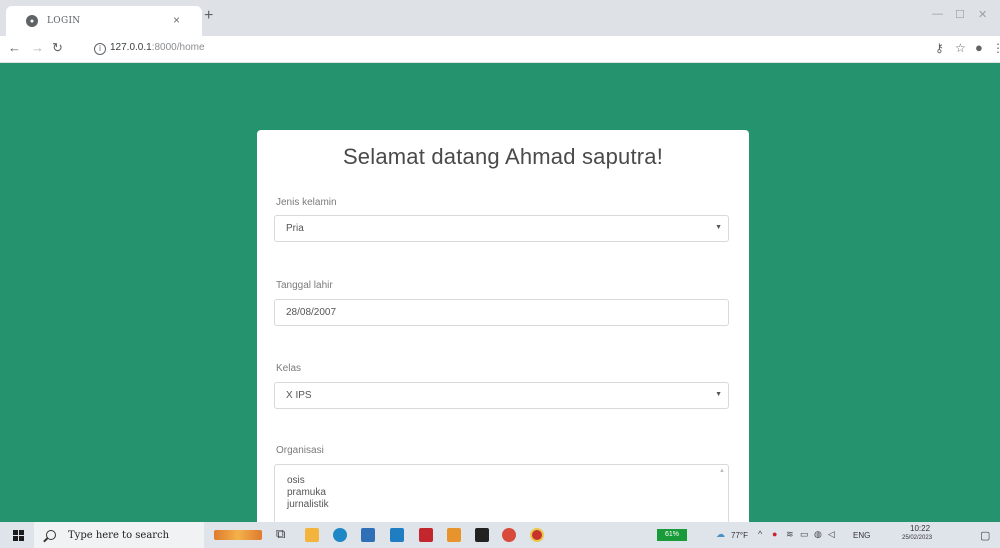  Describe the element at coordinates (37, 48) in the screenshot. I see `forward-arrow-icon: →` at that location.